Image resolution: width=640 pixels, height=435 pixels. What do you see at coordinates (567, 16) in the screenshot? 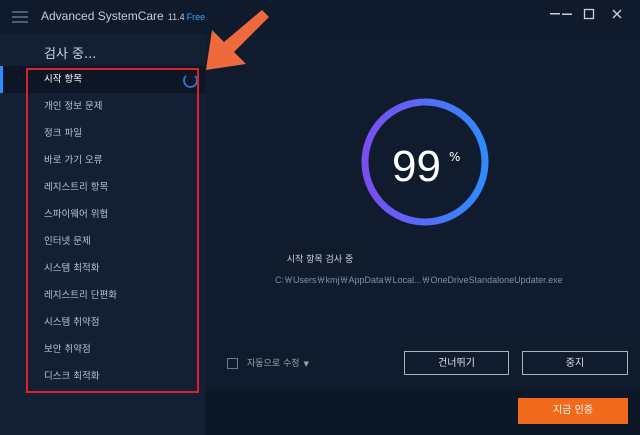
I see `minimize-icon` at bounding box center [567, 16].